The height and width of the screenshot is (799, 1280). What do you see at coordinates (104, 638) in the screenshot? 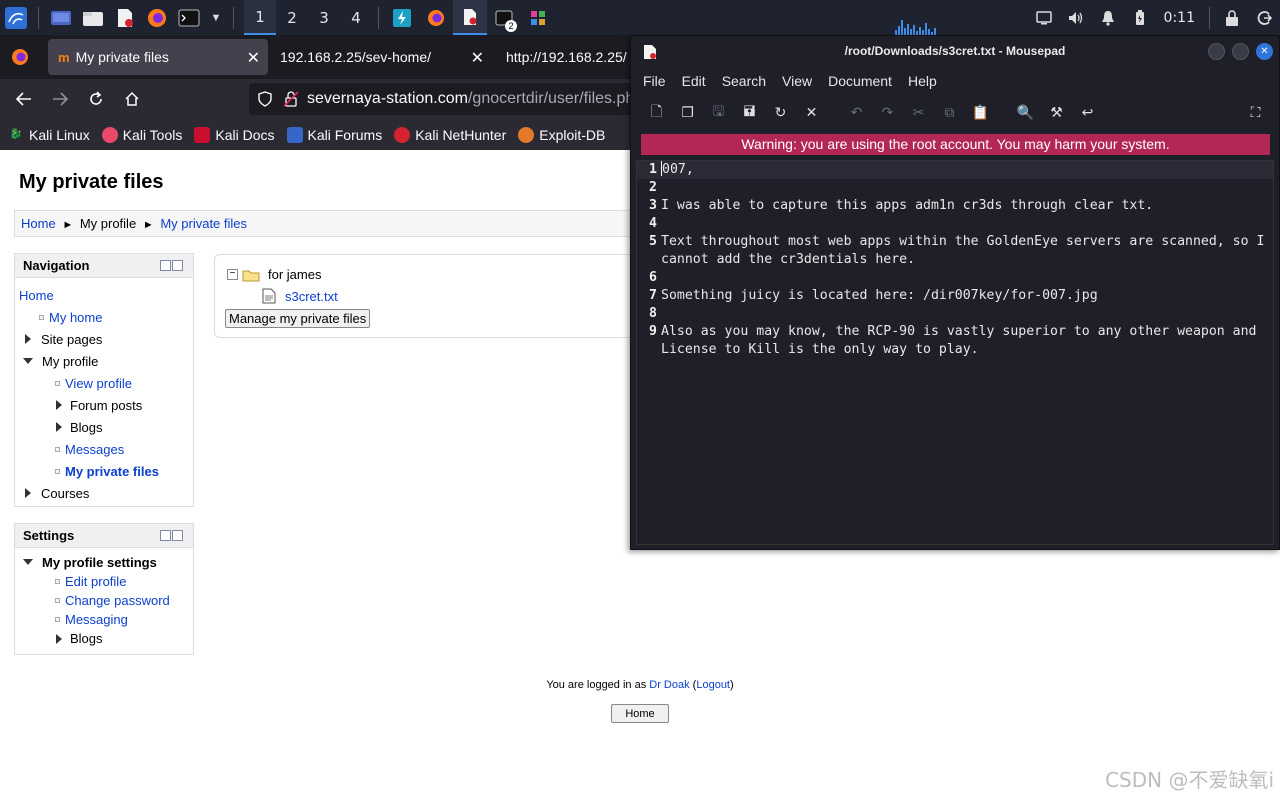
I see `settings-item-blogs: Blogs` at bounding box center [104, 638].